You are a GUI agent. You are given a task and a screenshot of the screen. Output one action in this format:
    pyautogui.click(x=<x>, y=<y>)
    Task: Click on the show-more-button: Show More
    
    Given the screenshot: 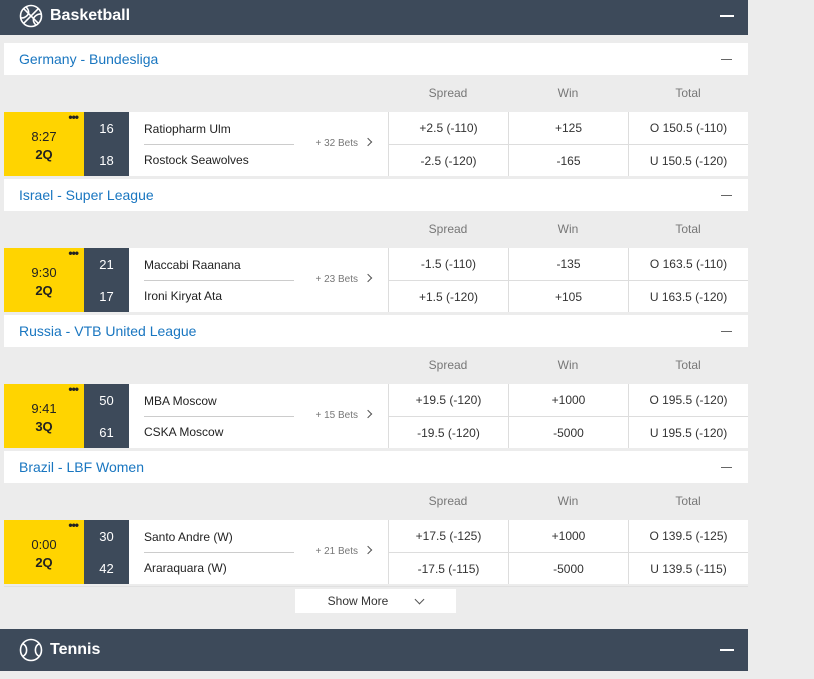 What is the action you would take?
    pyautogui.click(x=375, y=601)
    